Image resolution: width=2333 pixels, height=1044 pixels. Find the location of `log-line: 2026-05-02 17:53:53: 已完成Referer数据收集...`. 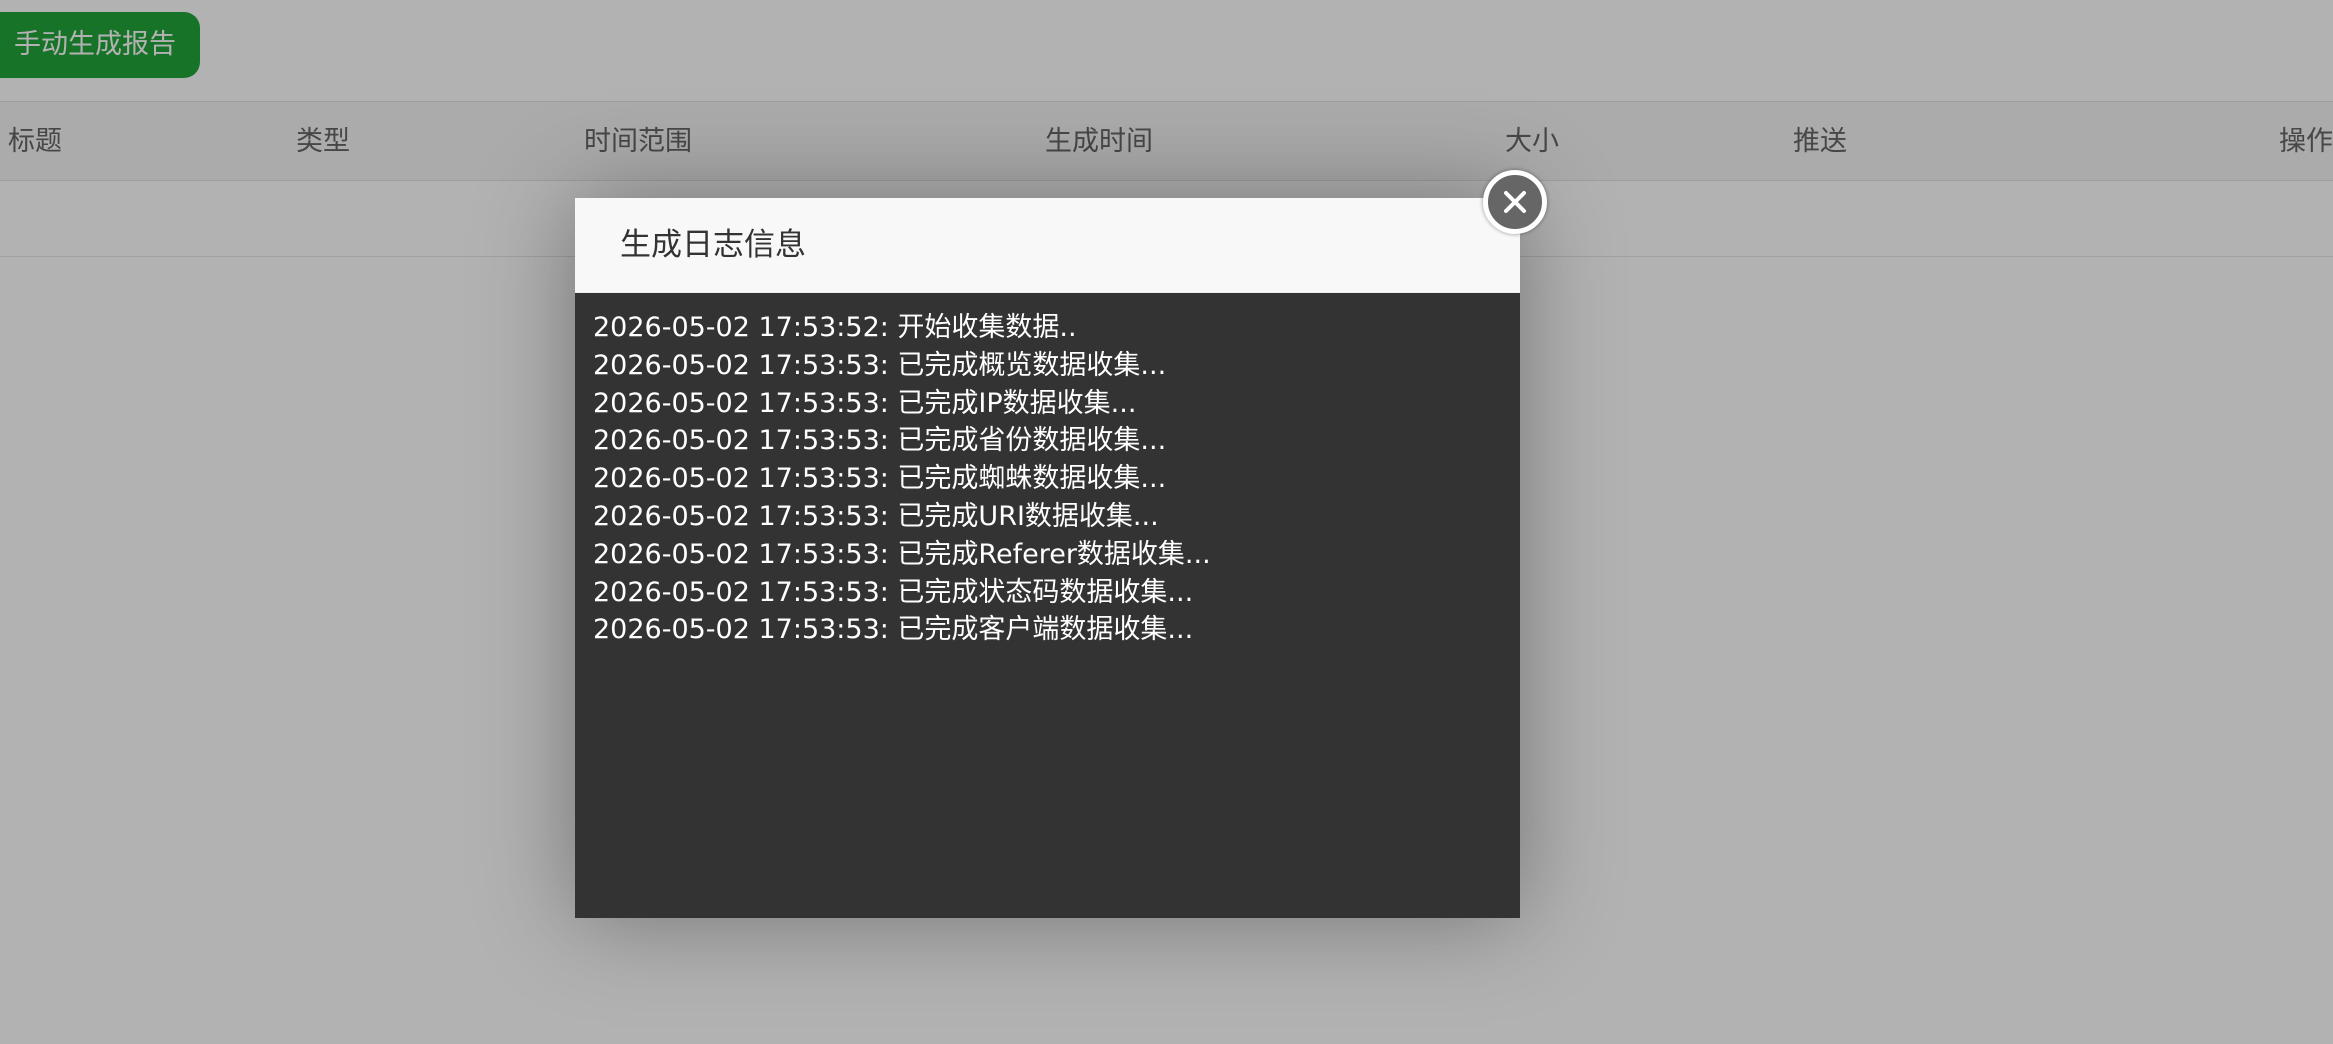

log-line: 2026-05-02 17:53:53: 已完成Referer数据收集... is located at coordinates (902, 554).